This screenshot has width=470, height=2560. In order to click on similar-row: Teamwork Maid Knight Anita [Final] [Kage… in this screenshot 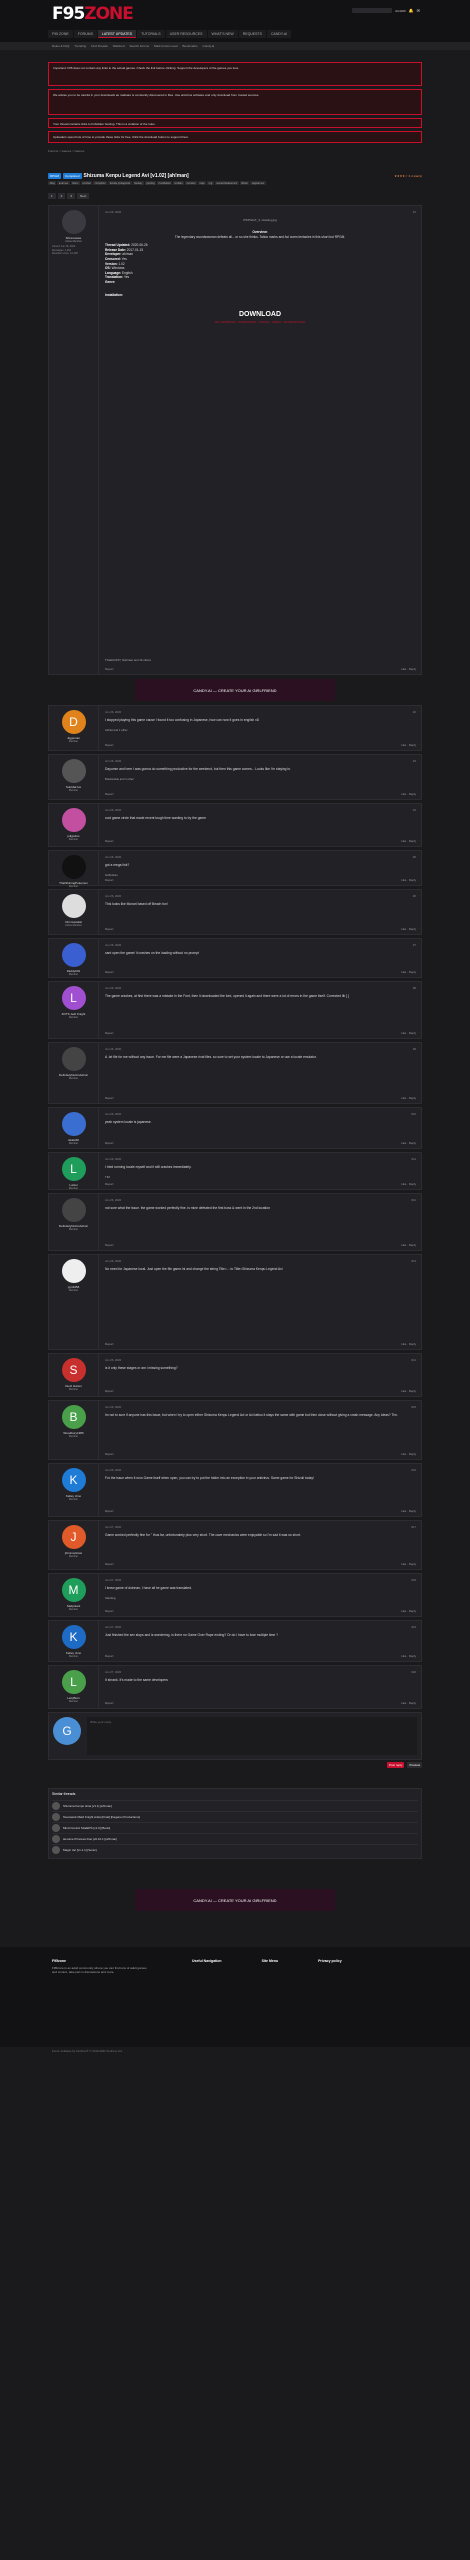, I will do `click(235, 1816)`.